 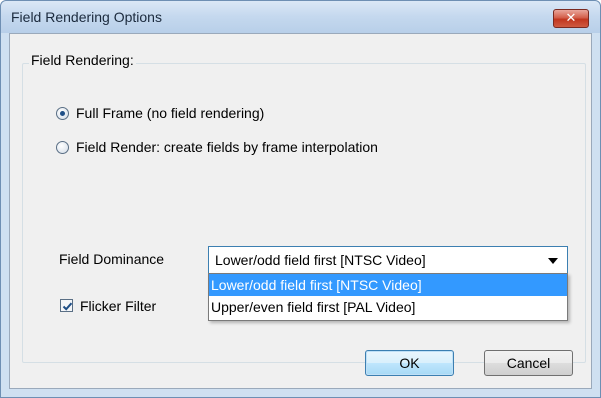 I want to click on full-frame-option: Full Frame (no field rendering), so click(x=160, y=113).